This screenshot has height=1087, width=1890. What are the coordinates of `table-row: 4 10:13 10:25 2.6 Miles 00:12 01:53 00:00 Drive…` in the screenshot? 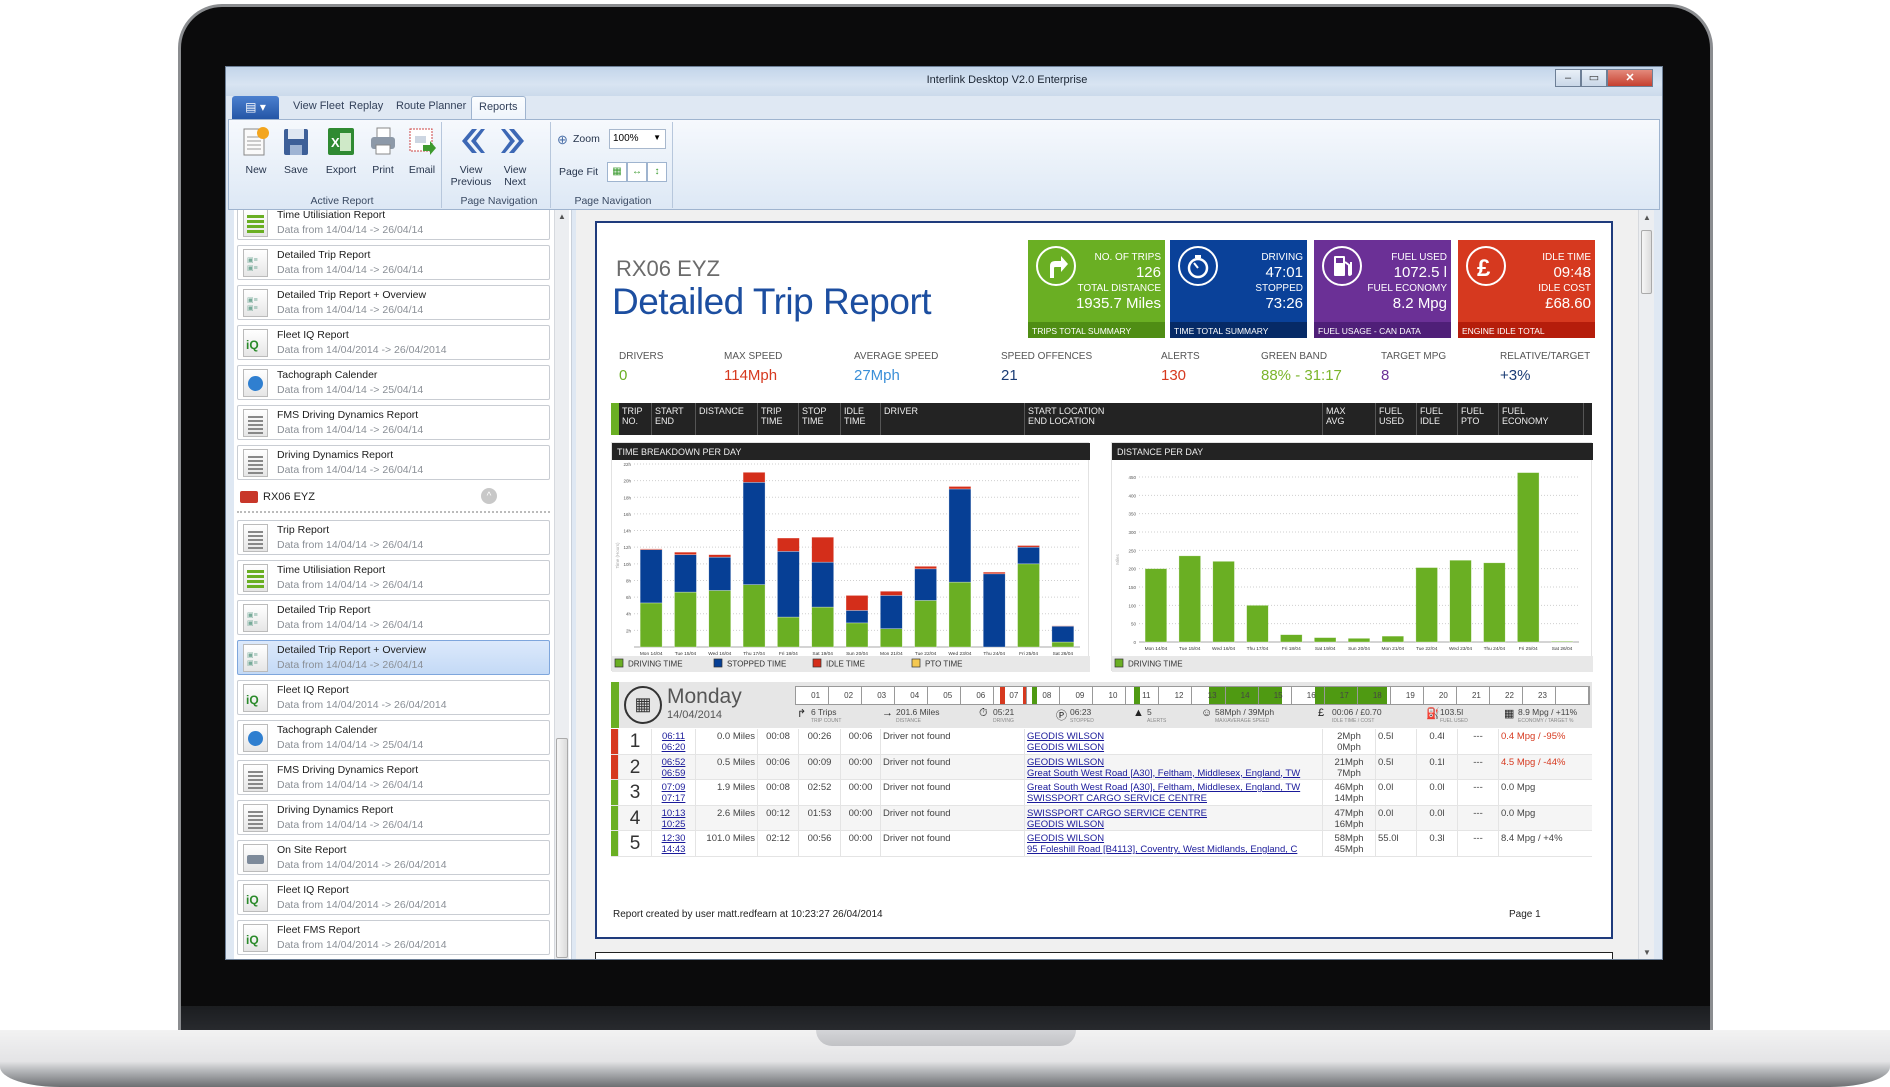 It's located at (1101, 818).